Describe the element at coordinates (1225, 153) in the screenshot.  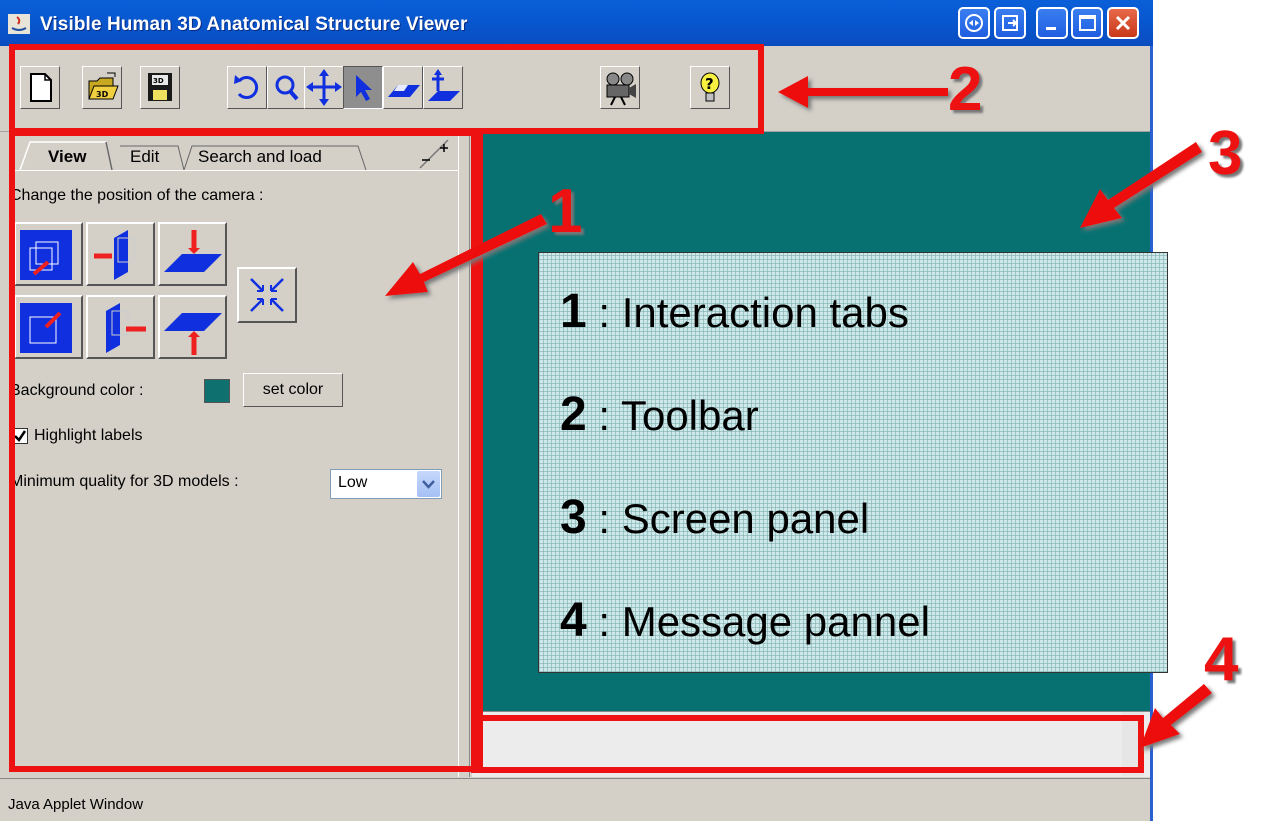
I see `annotation-number-3: 3` at that location.